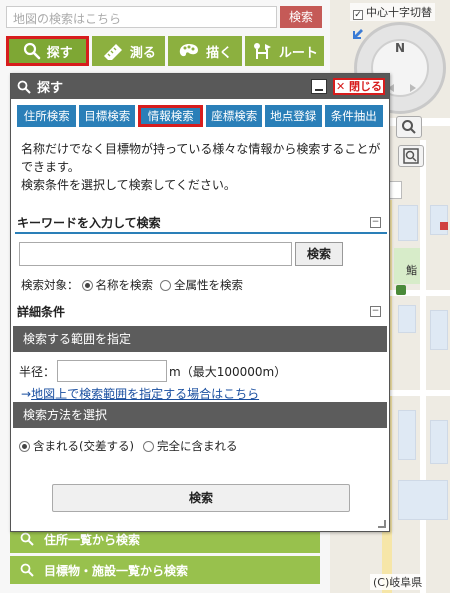 This screenshot has width=450, height=593. I want to click on nav-draw-button: 描く, so click(205, 51).